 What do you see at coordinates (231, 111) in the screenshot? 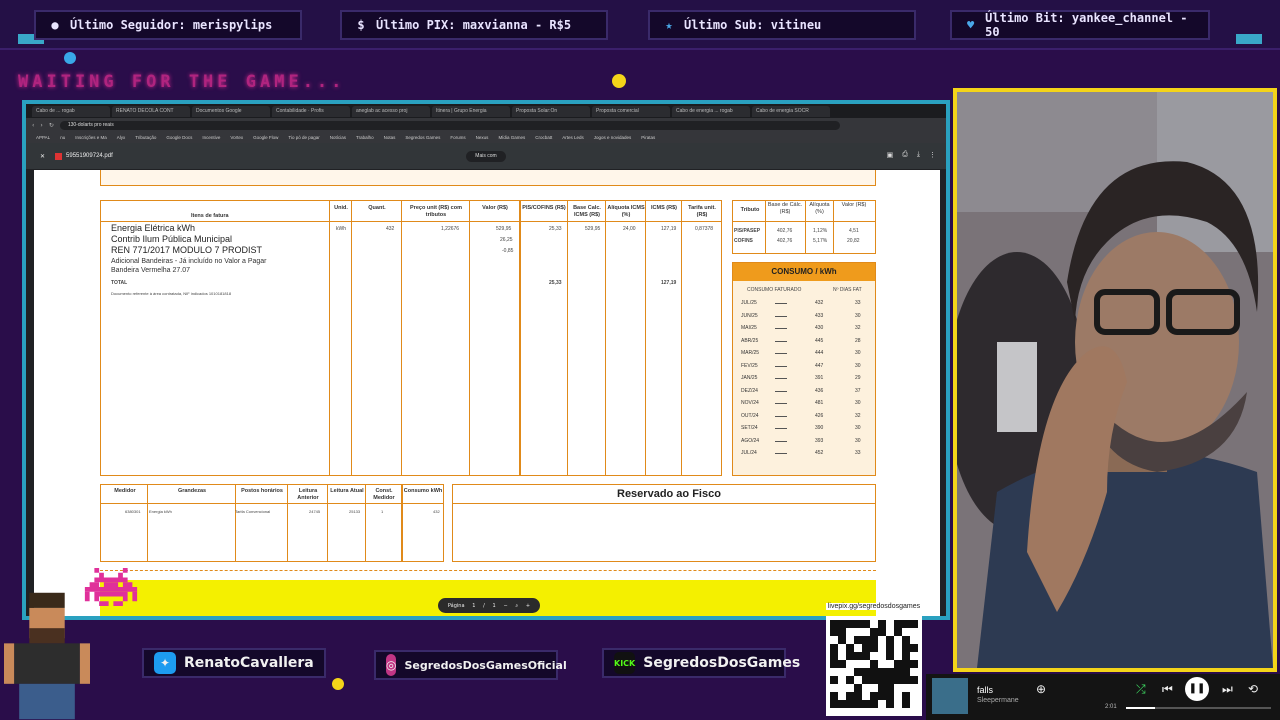
I see `browser-tab: Documentos Google` at bounding box center [231, 111].